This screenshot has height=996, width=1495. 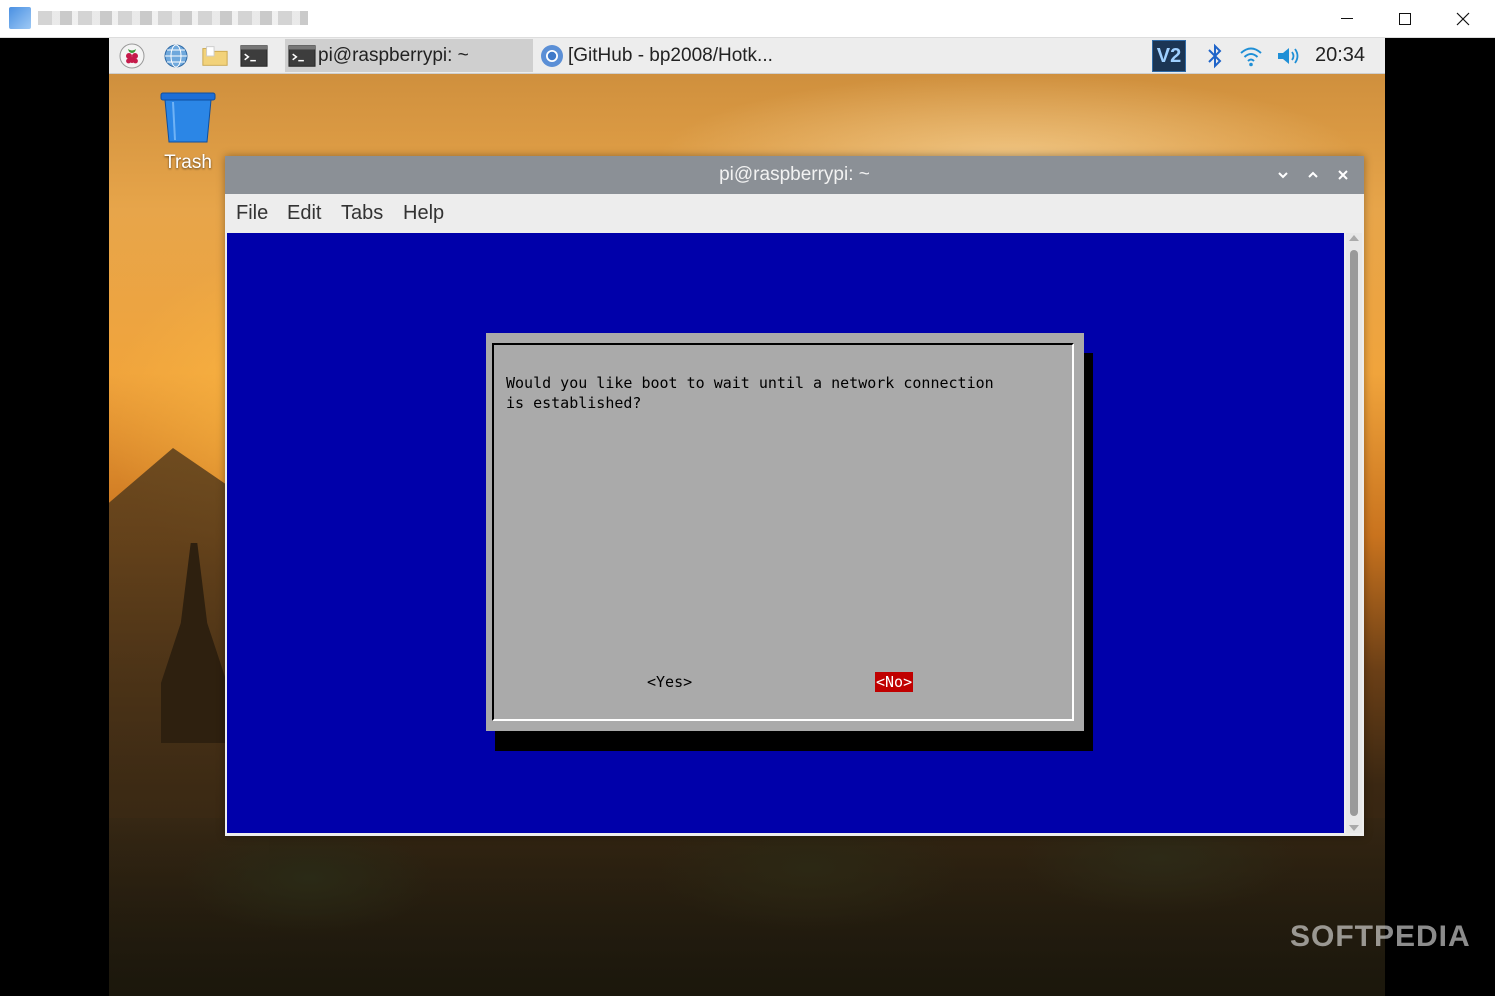 I want to click on bluetooth-icon, so click(x=1215, y=56).